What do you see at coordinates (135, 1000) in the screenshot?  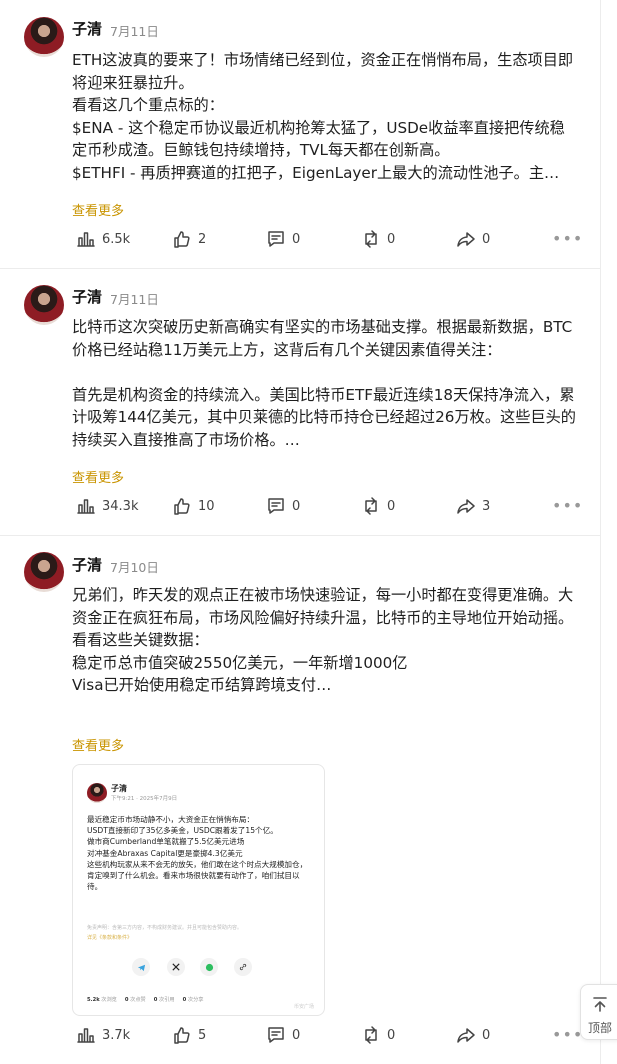 I see `embedded-stat: 0 次点赞` at bounding box center [135, 1000].